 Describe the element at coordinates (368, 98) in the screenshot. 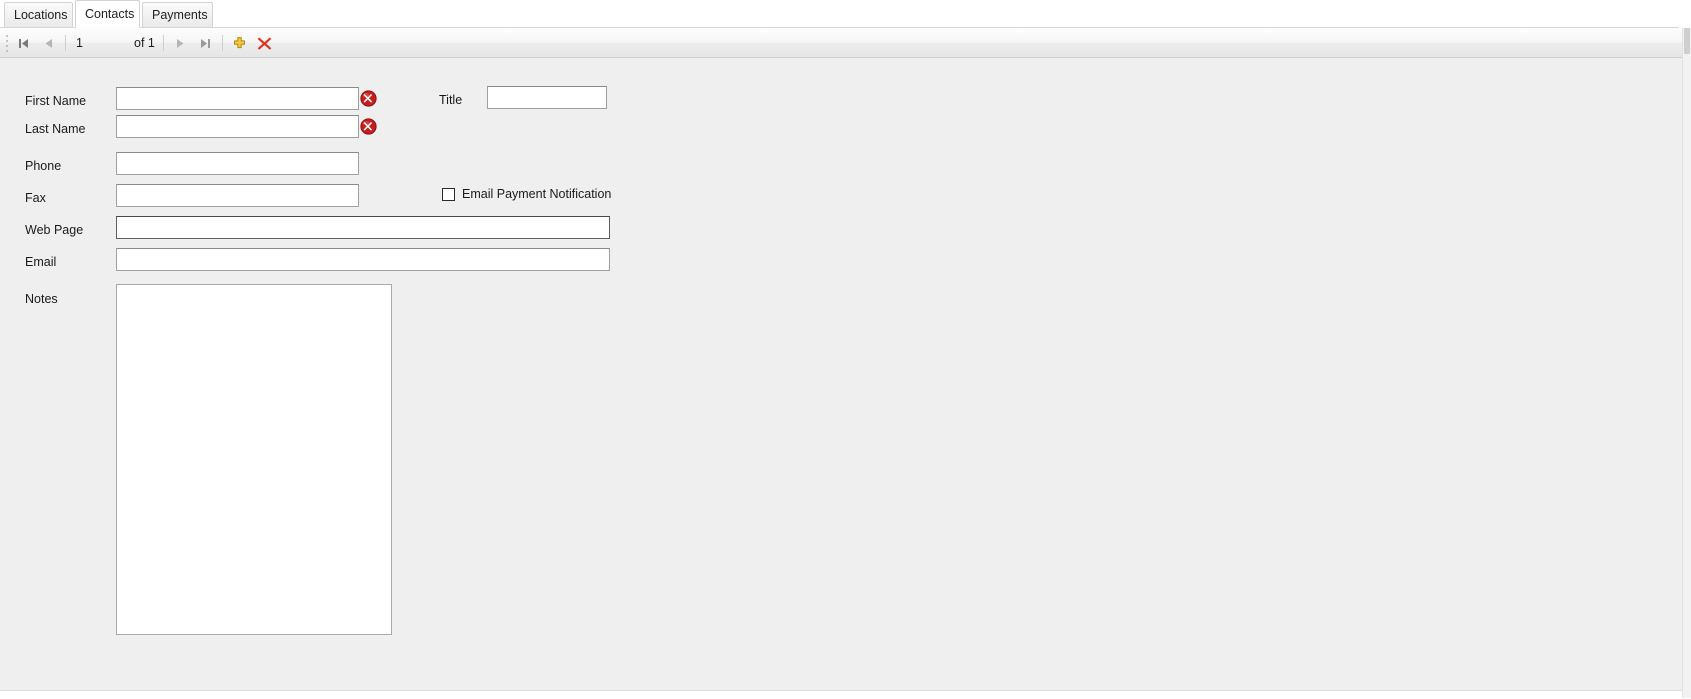

I see `first-name-error-icon` at that location.